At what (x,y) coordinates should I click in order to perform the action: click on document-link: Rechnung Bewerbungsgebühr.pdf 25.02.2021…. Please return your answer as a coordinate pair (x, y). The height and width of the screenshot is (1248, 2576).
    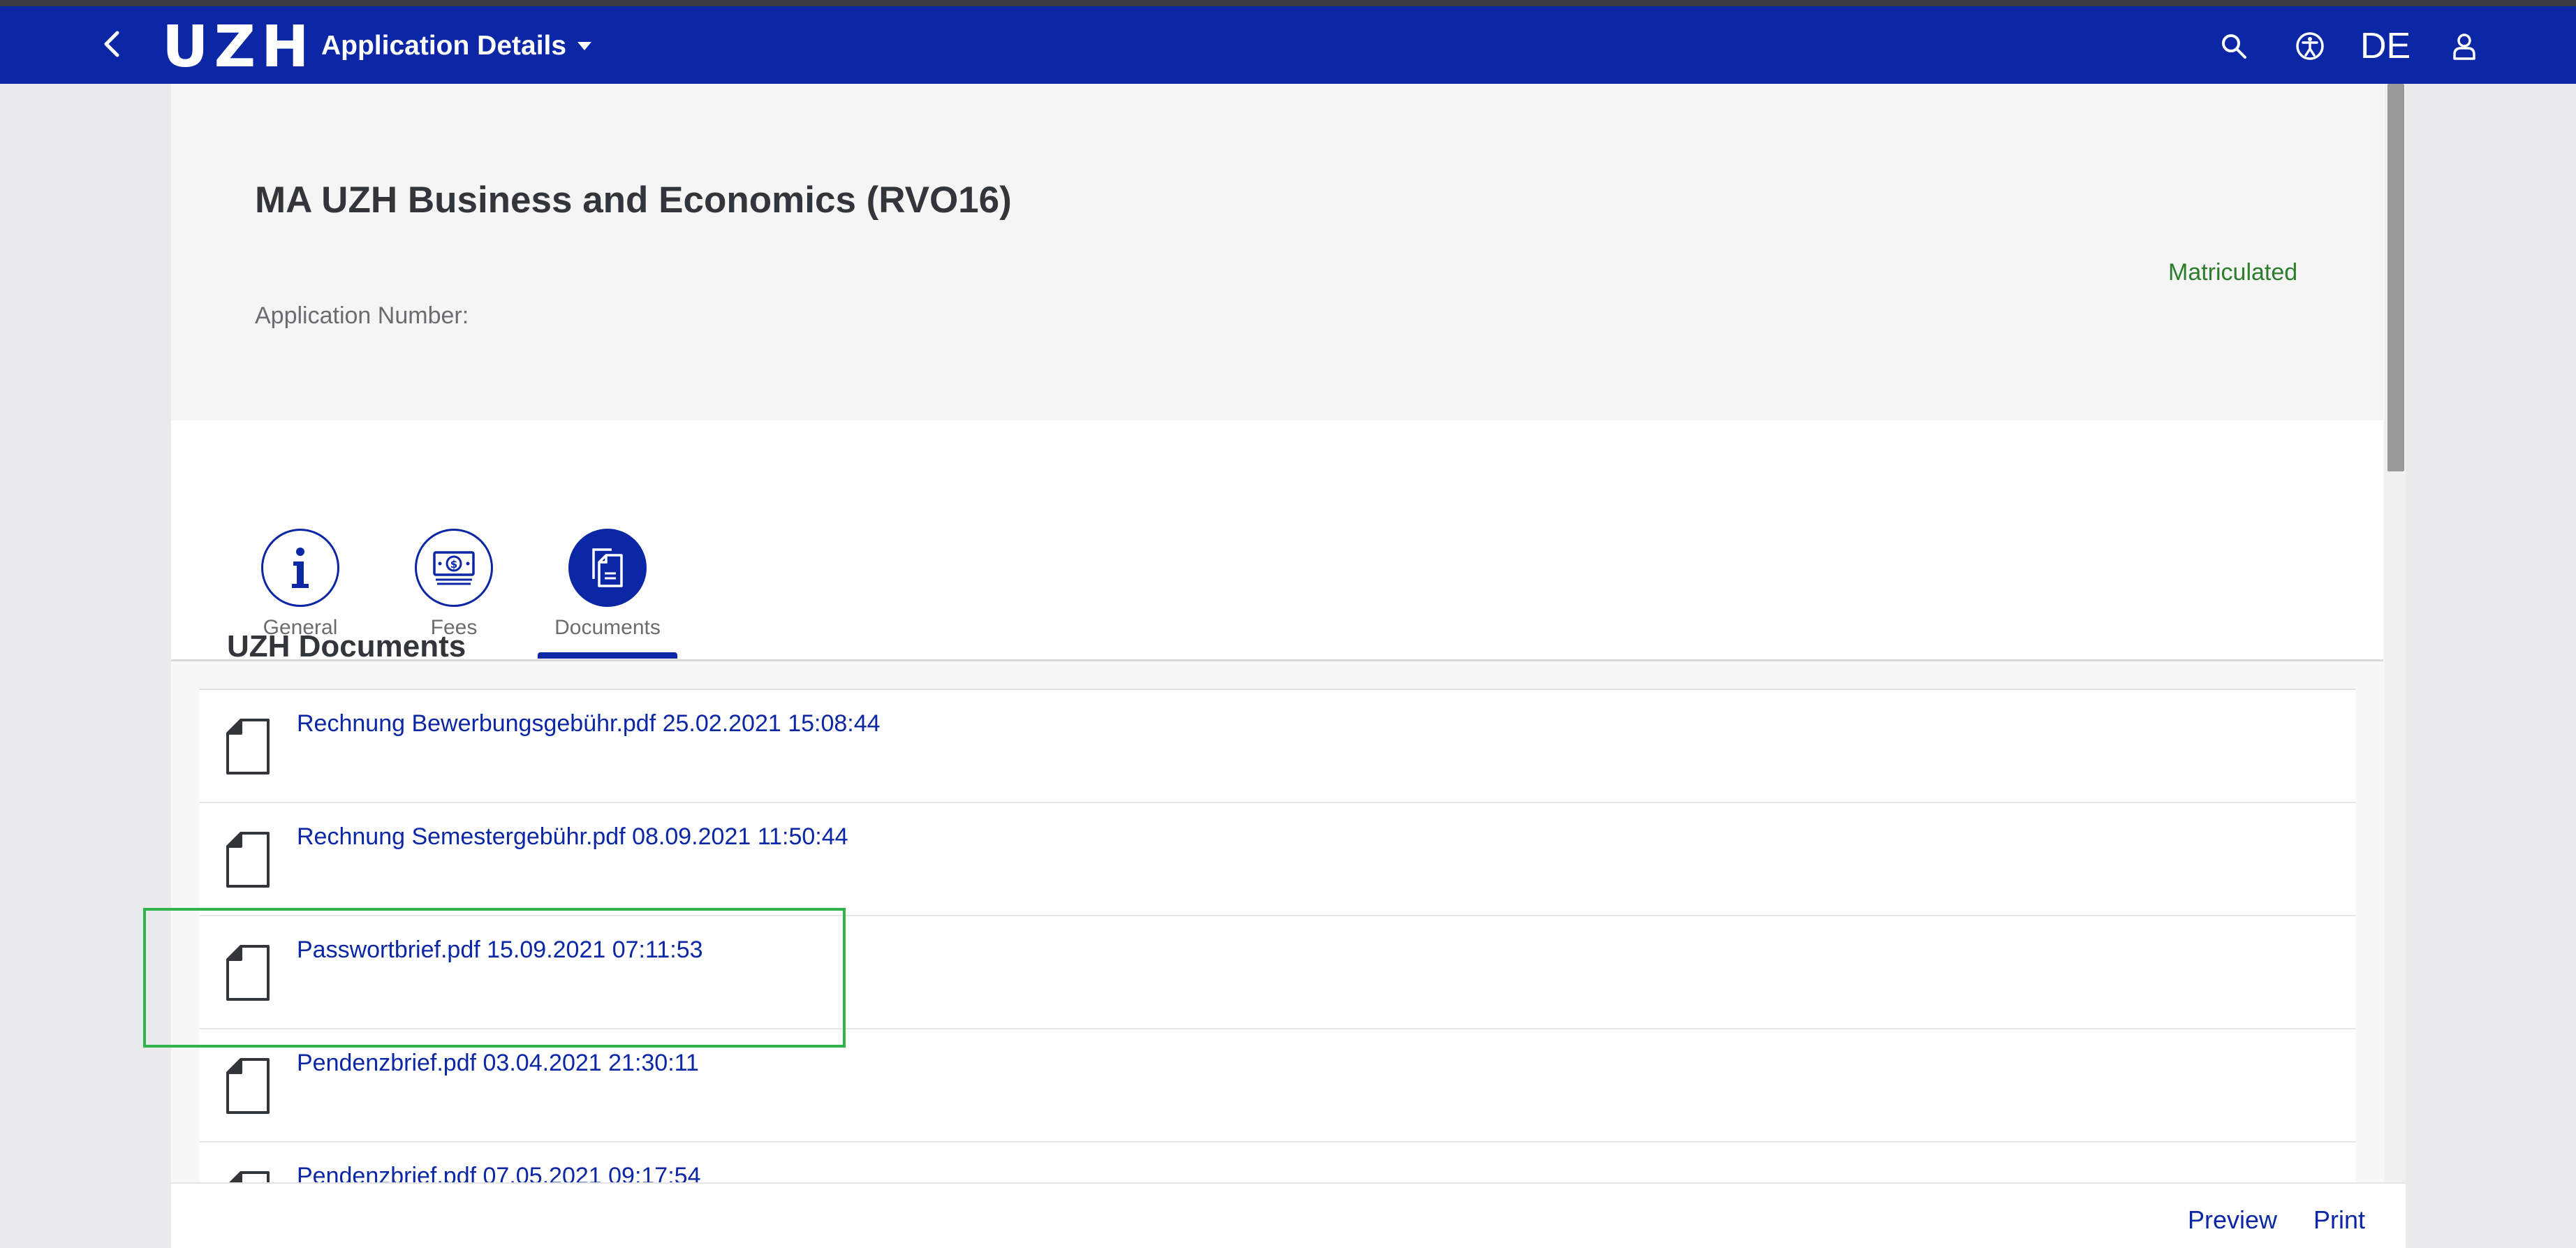
    Looking at the image, I should click on (589, 723).